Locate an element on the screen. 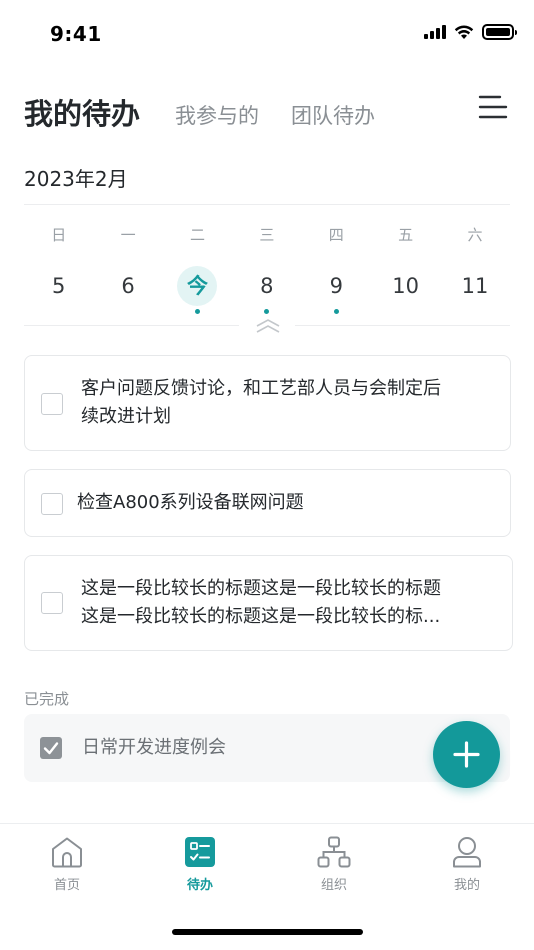 The image size is (534, 950). double-chevron-up-icon is located at coordinates (268, 326).